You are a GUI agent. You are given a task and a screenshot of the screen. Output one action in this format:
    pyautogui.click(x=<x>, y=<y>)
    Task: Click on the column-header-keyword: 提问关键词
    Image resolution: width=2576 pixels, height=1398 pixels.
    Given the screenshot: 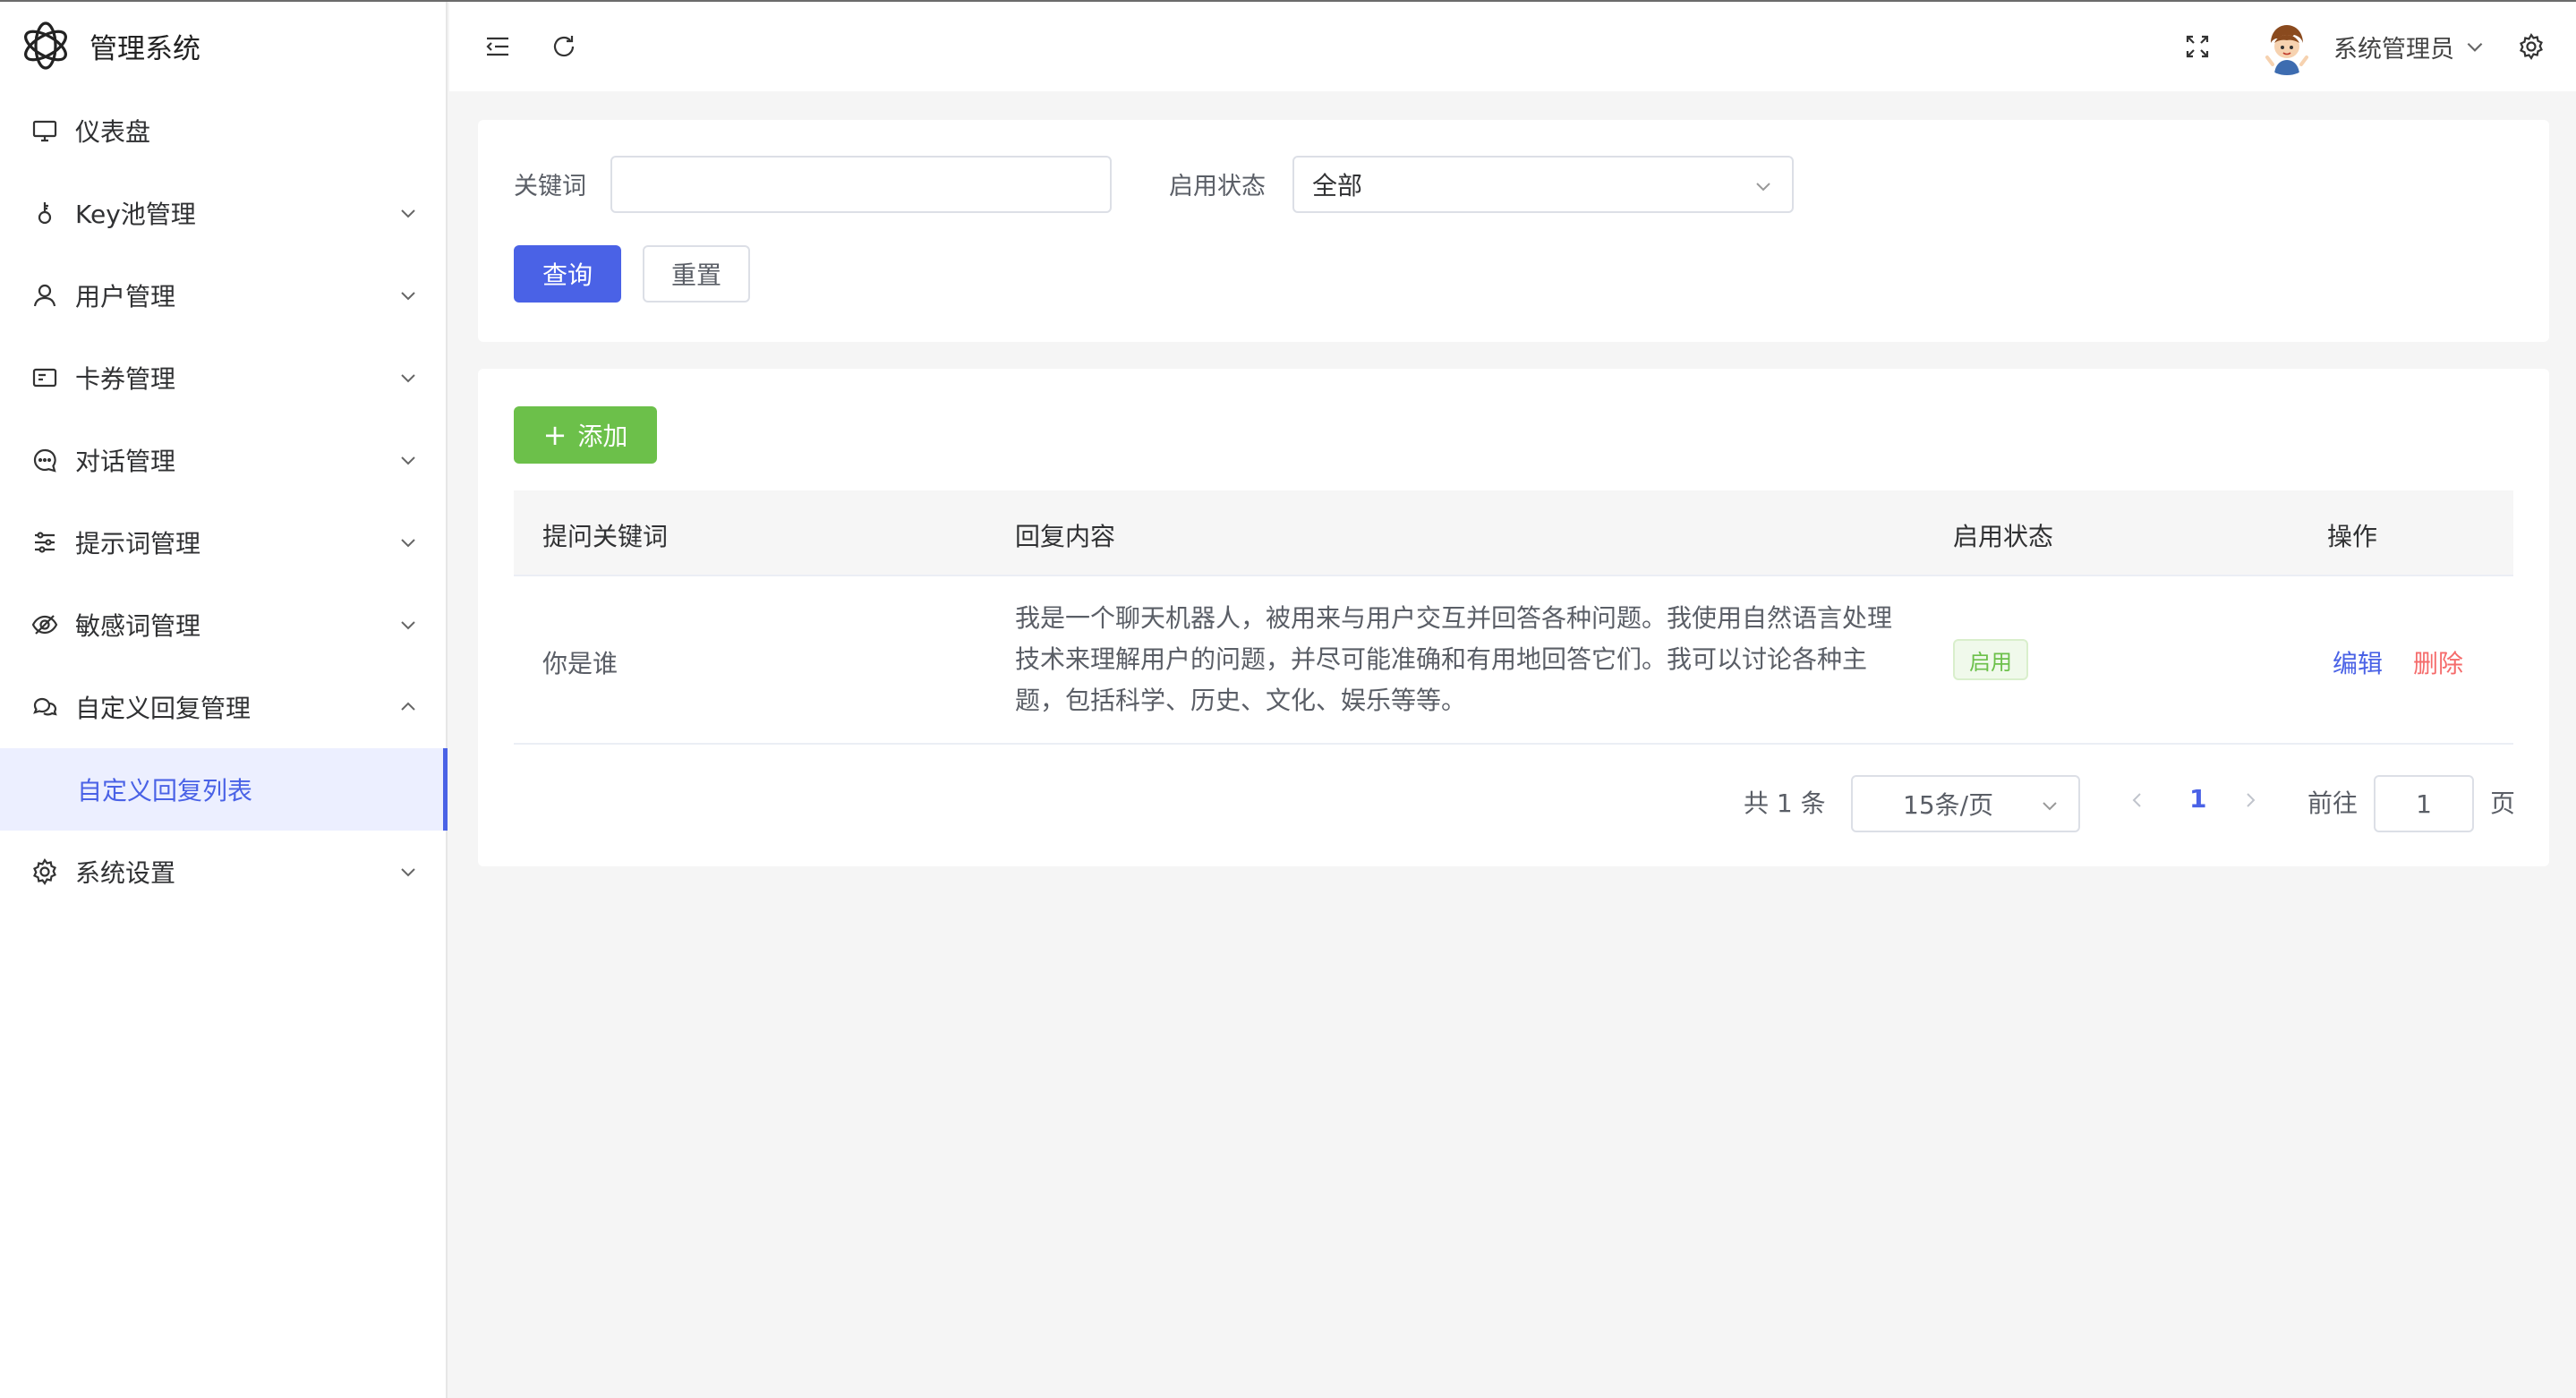 What is the action you would take?
    pyautogui.click(x=605, y=537)
    